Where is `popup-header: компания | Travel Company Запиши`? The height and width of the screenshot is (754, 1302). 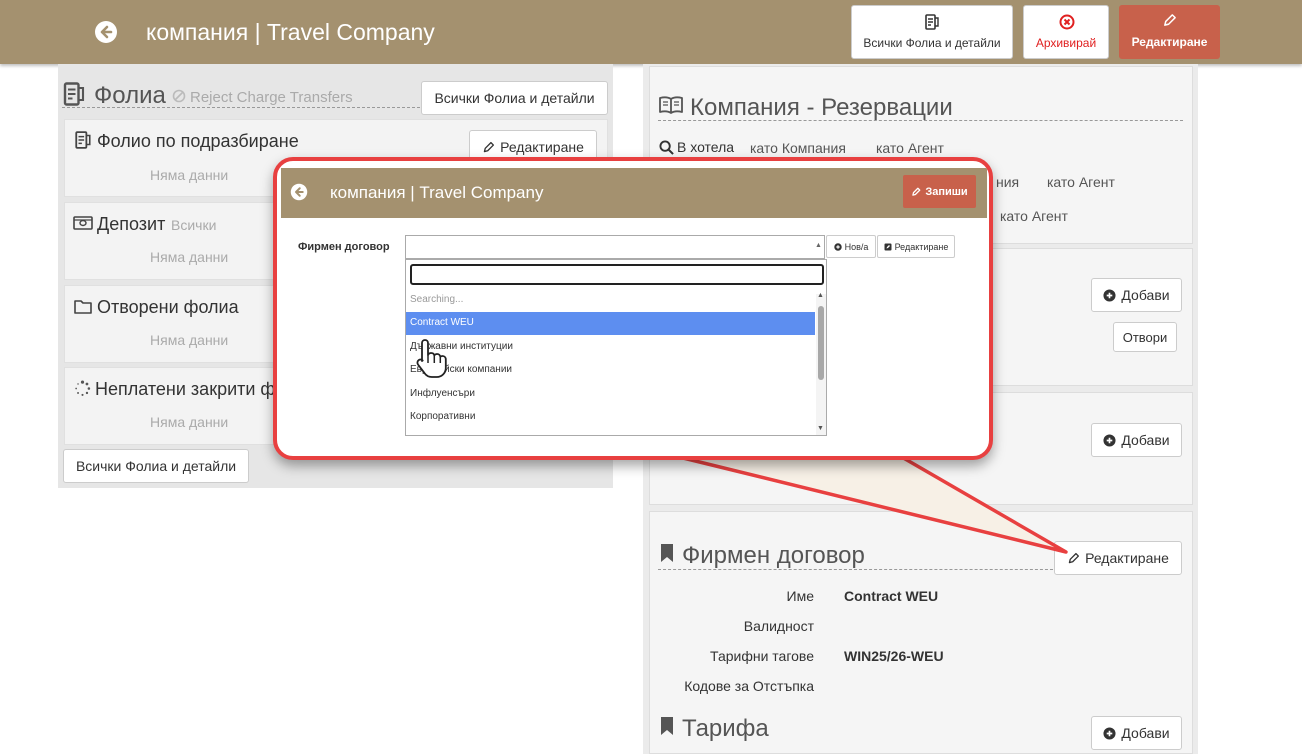 popup-header: компания | Travel Company Запиши is located at coordinates (634, 193).